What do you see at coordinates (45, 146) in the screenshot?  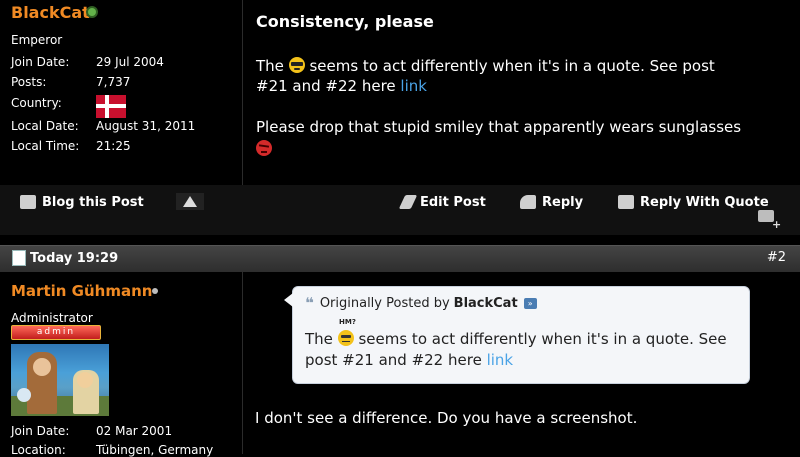 I see `local-time-label: Local Time:` at bounding box center [45, 146].